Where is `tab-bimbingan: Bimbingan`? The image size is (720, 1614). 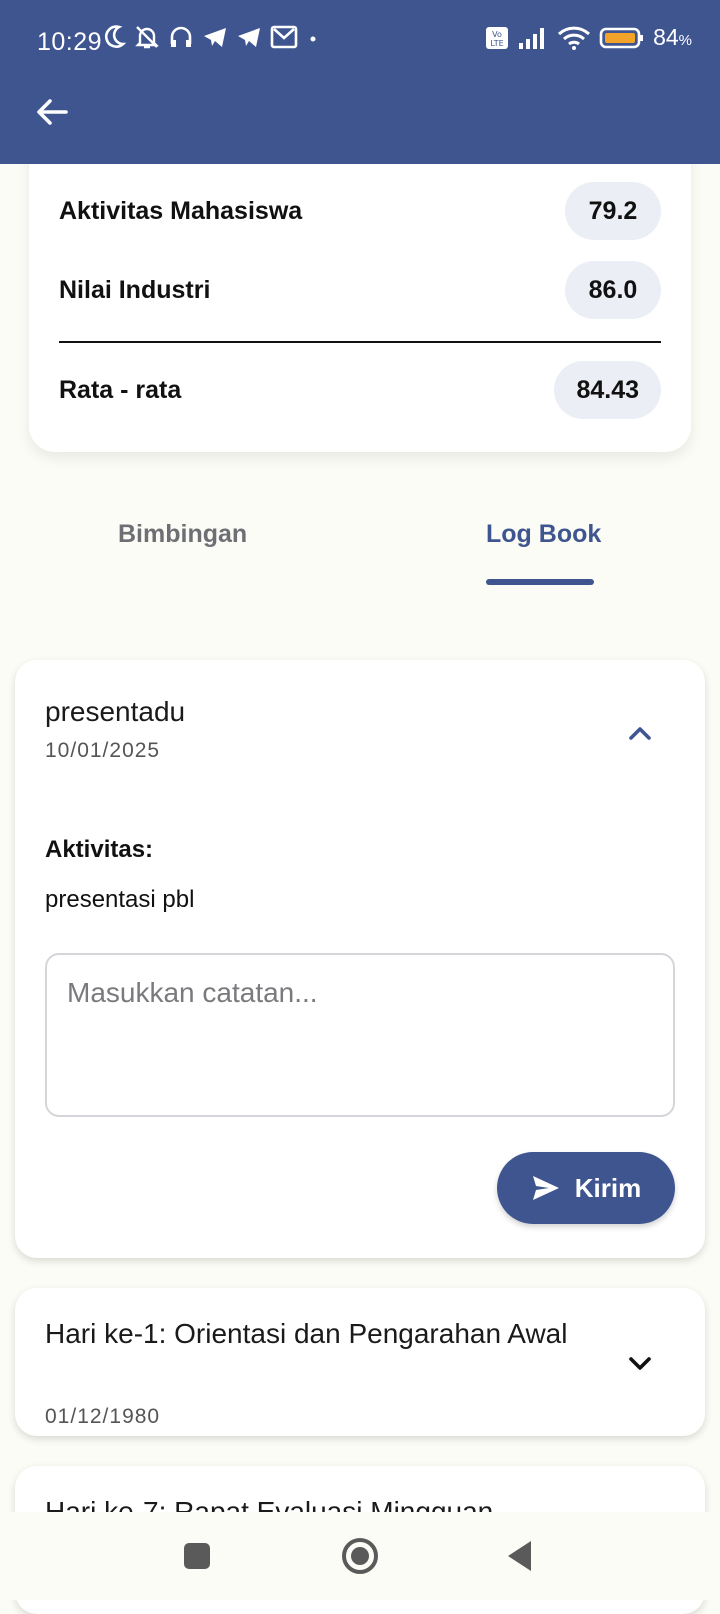 tab-bimbingan: Bimbingan is located at coordinates (182, 534).